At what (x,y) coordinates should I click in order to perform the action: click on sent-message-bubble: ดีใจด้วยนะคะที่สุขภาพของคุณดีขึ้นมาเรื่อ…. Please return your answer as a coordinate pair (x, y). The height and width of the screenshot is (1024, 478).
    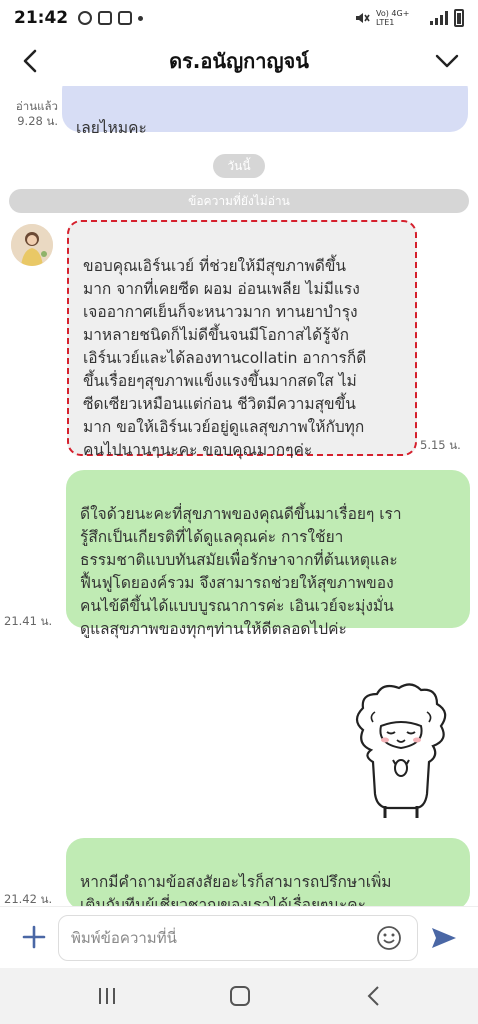
    Looking at the image, I should click on (268, 554).